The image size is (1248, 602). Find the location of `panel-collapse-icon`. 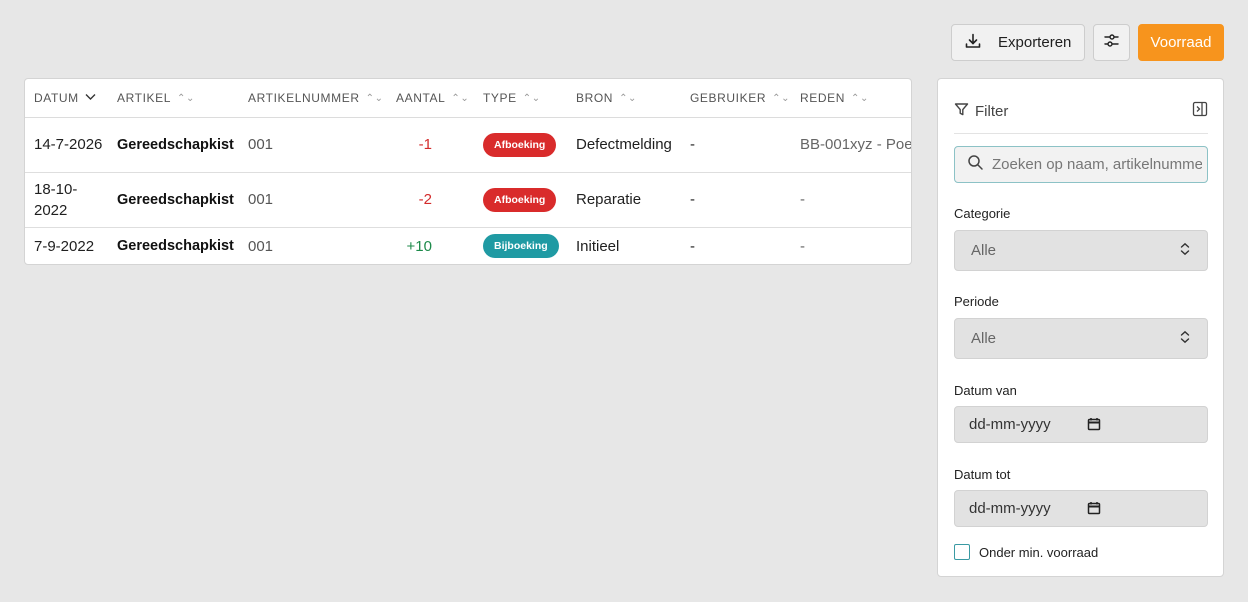

panel-collapse-icon is located at coordinates (1200, 111).